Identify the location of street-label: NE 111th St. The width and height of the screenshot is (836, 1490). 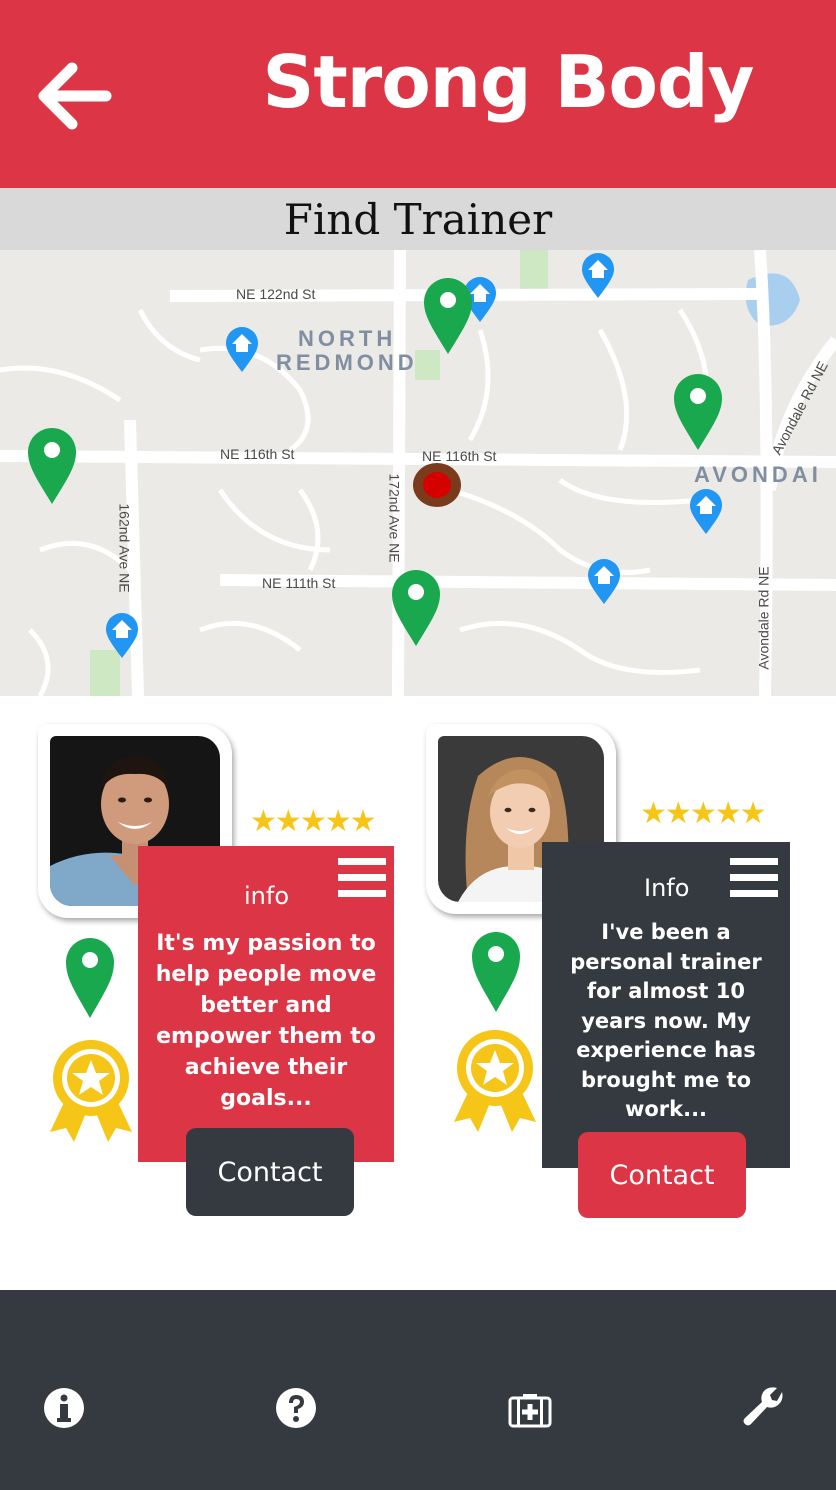
(299, 583).